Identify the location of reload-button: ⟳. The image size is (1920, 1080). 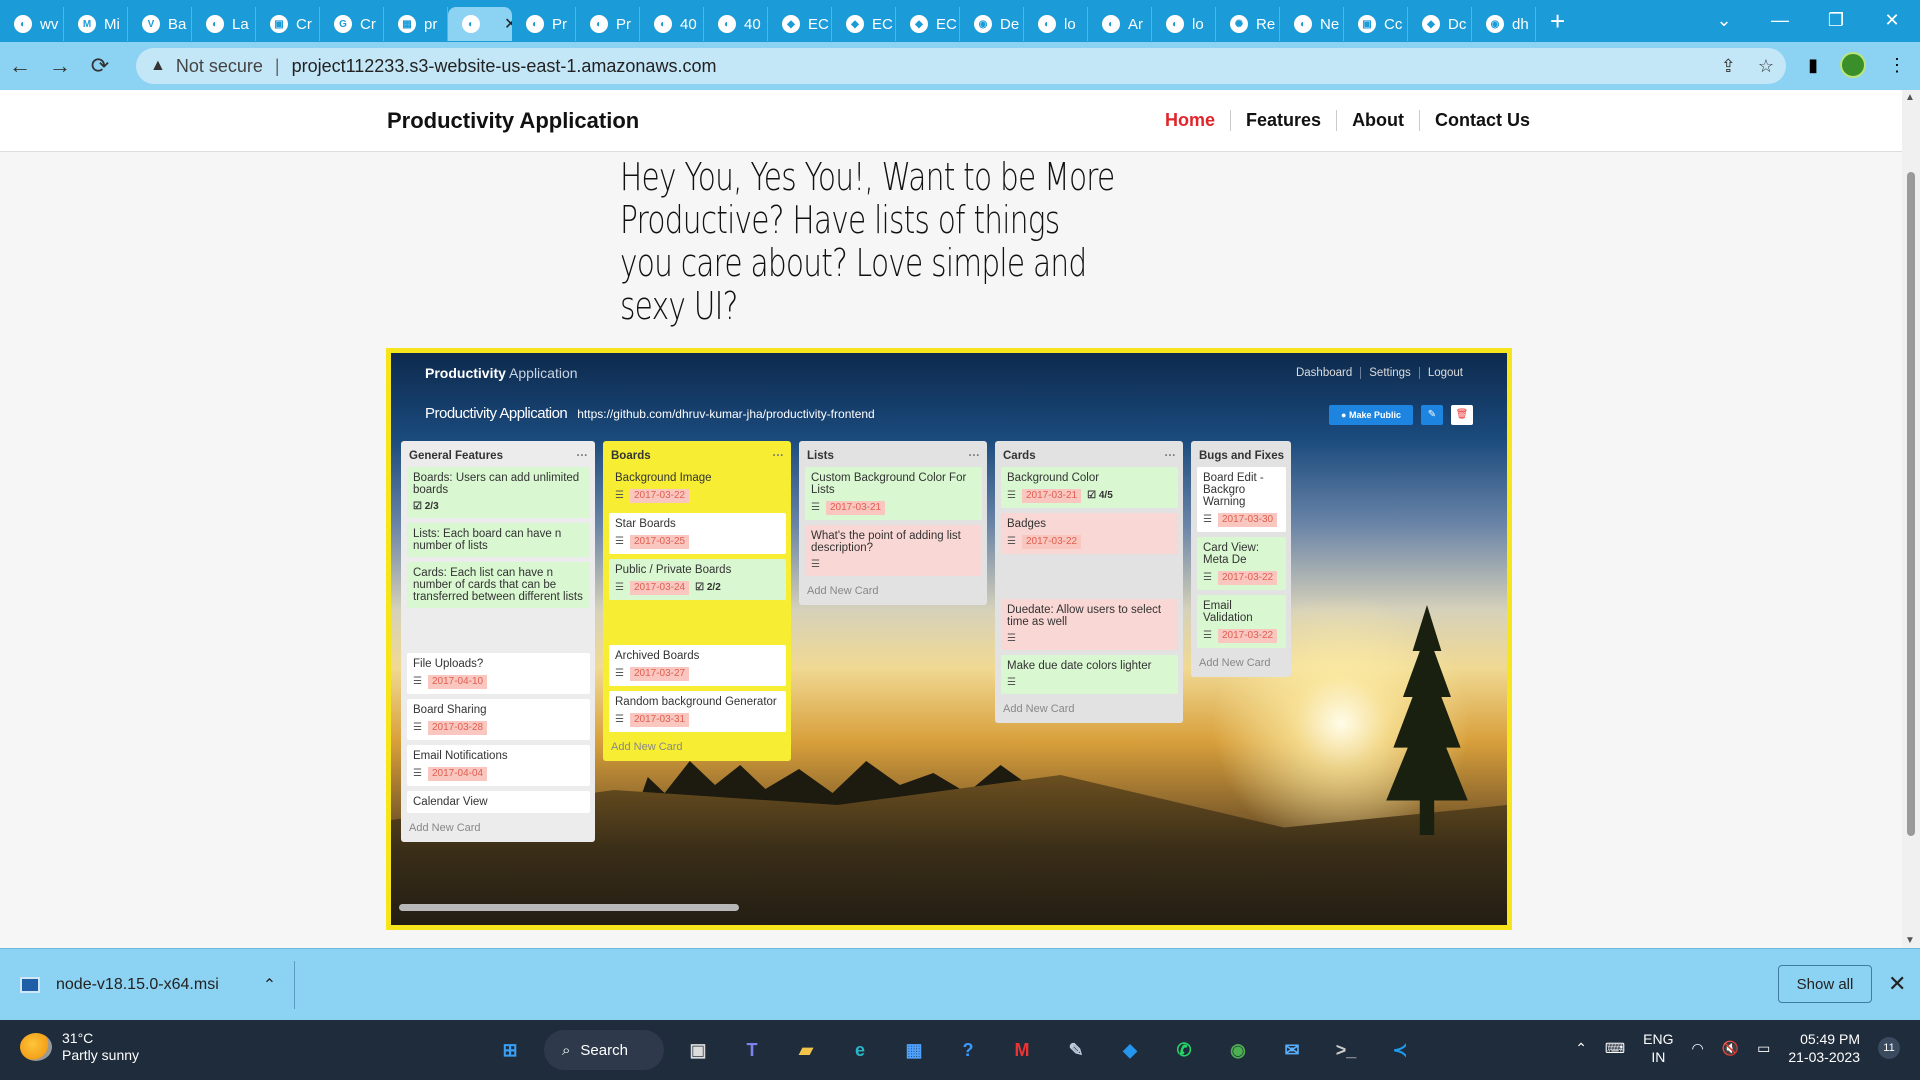
(100, 66).